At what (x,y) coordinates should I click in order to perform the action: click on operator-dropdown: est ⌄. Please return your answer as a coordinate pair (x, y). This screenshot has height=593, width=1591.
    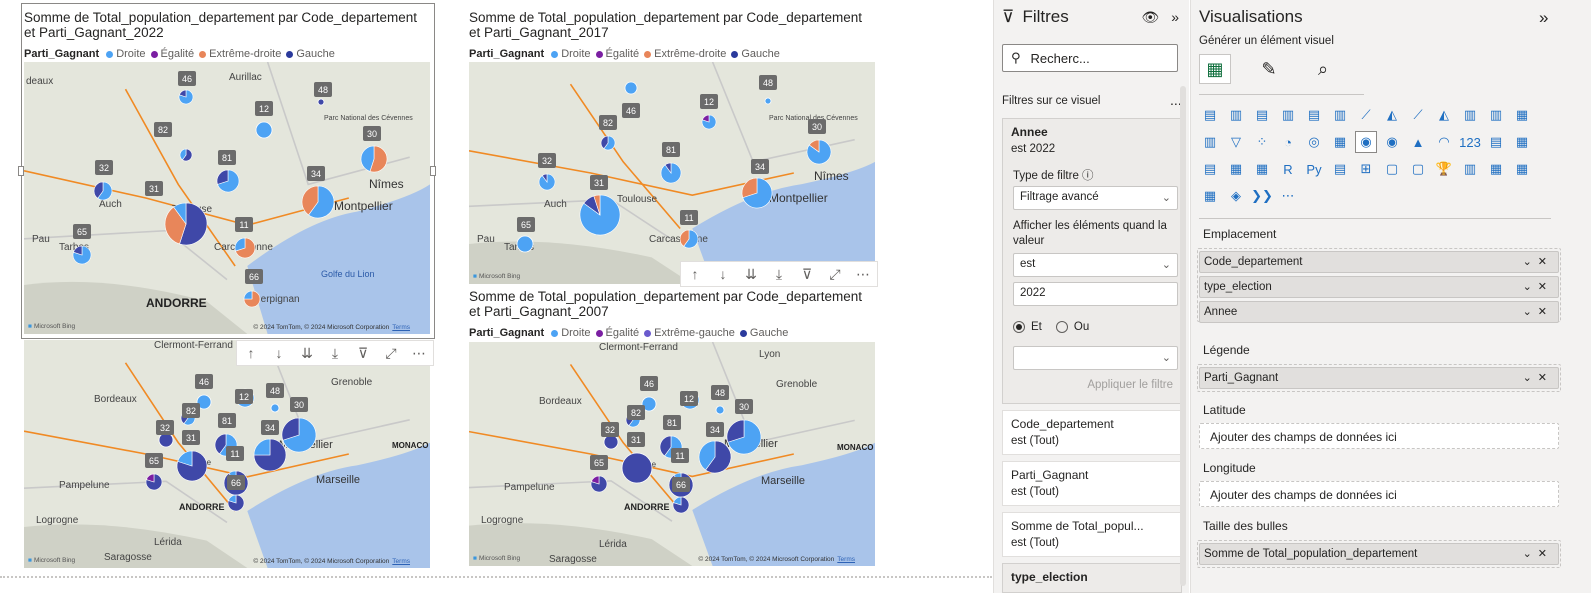
    Looking at the image, I should click on (1095, 265).